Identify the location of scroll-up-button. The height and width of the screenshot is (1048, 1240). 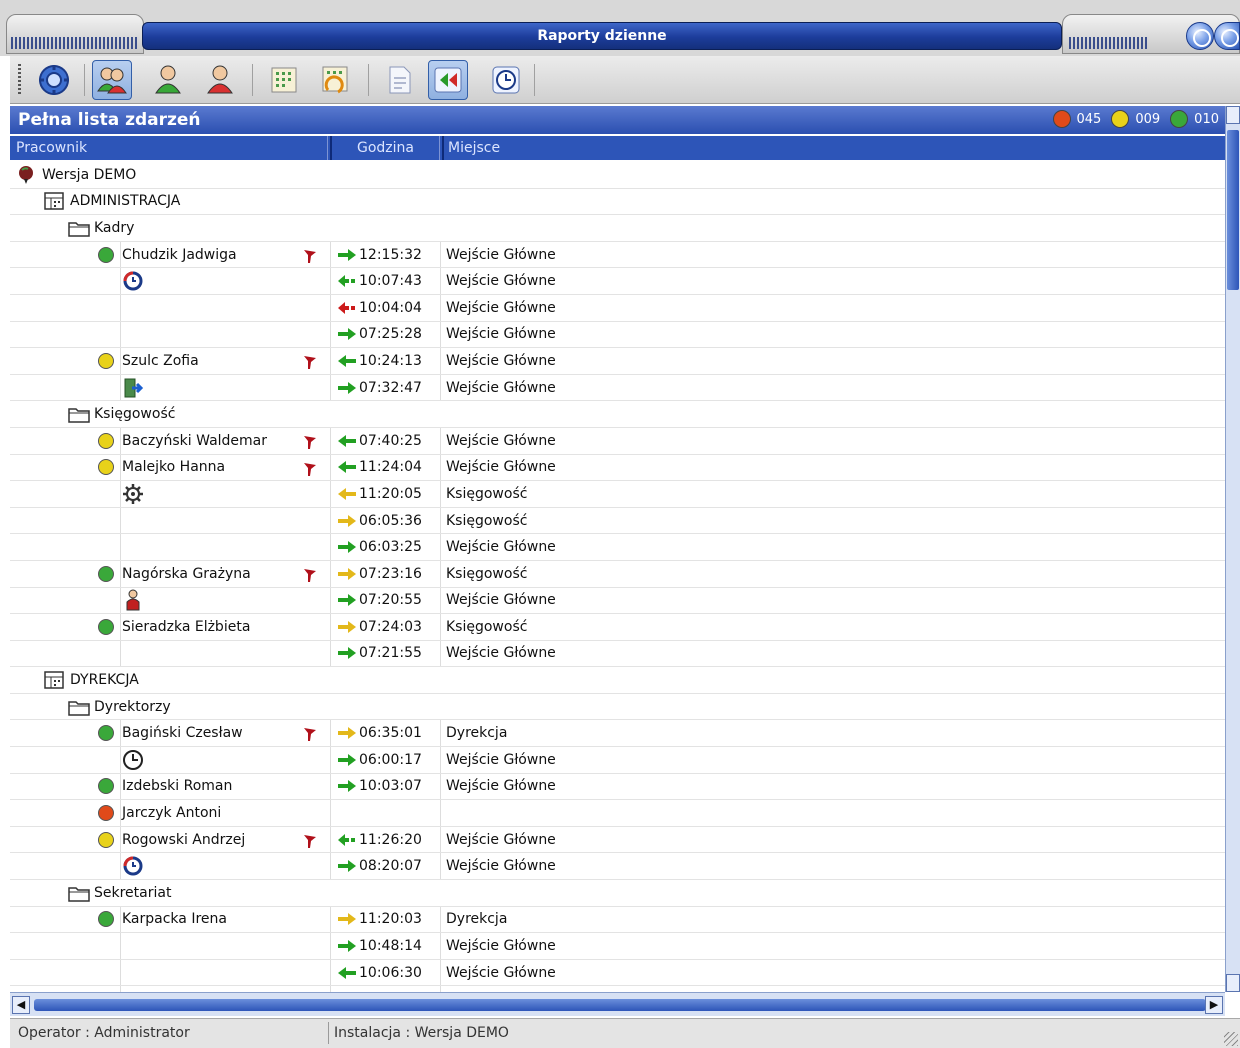
(1233, 115).